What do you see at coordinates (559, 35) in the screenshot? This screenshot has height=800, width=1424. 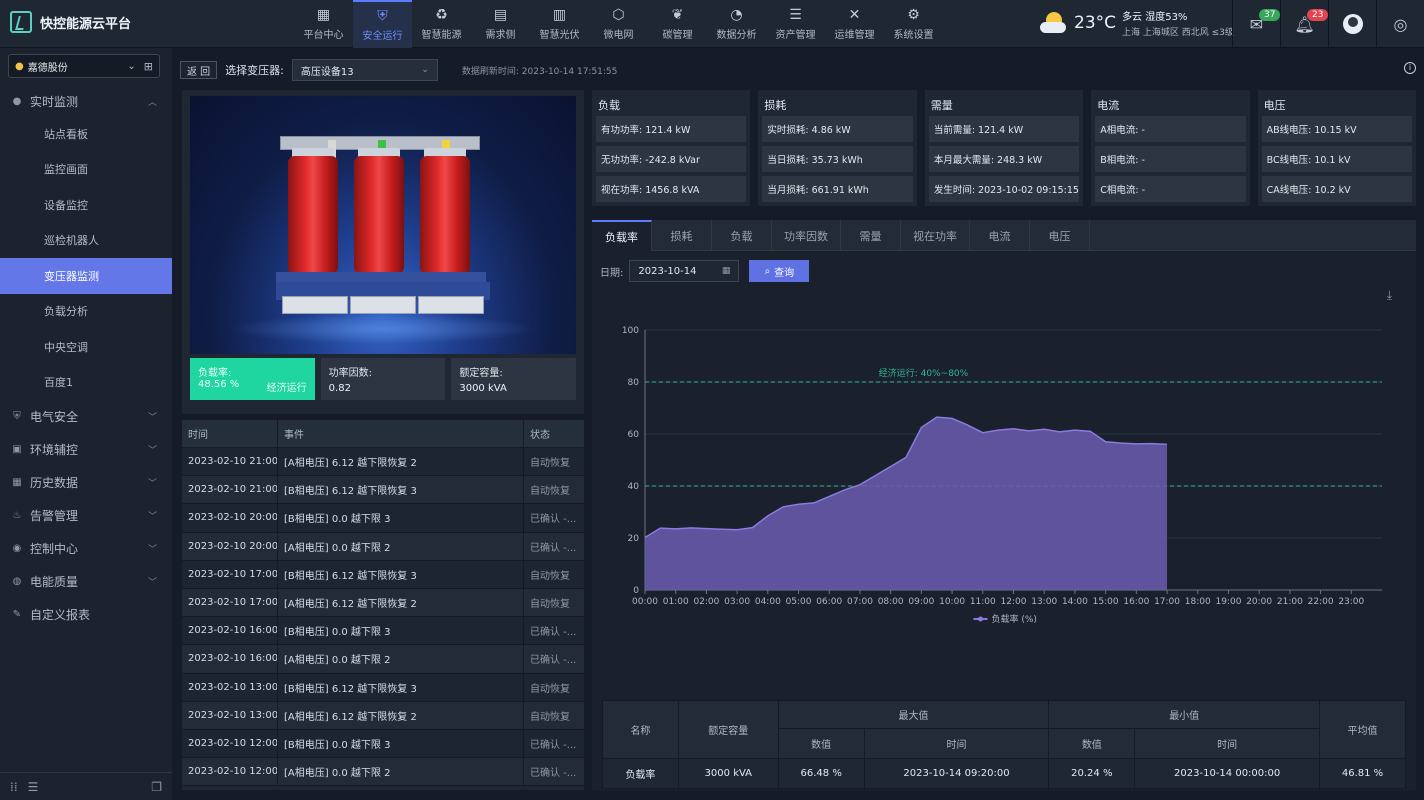 I see `nav-item-label: 智慧光伏` at bounding box center [559, 35].